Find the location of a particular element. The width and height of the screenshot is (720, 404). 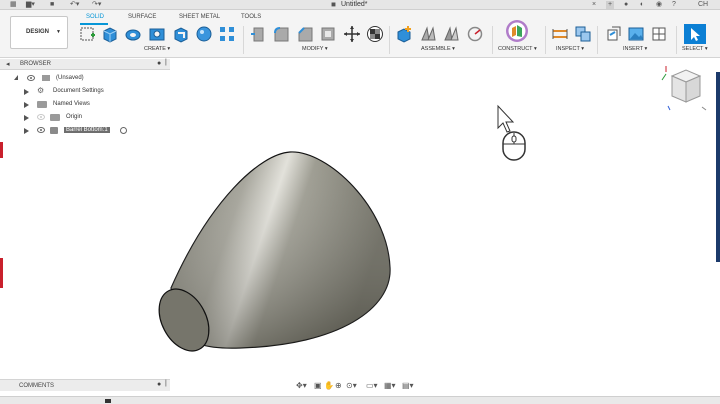

collapse-panel-icon: ◂ is located at coordinates (8, 64).